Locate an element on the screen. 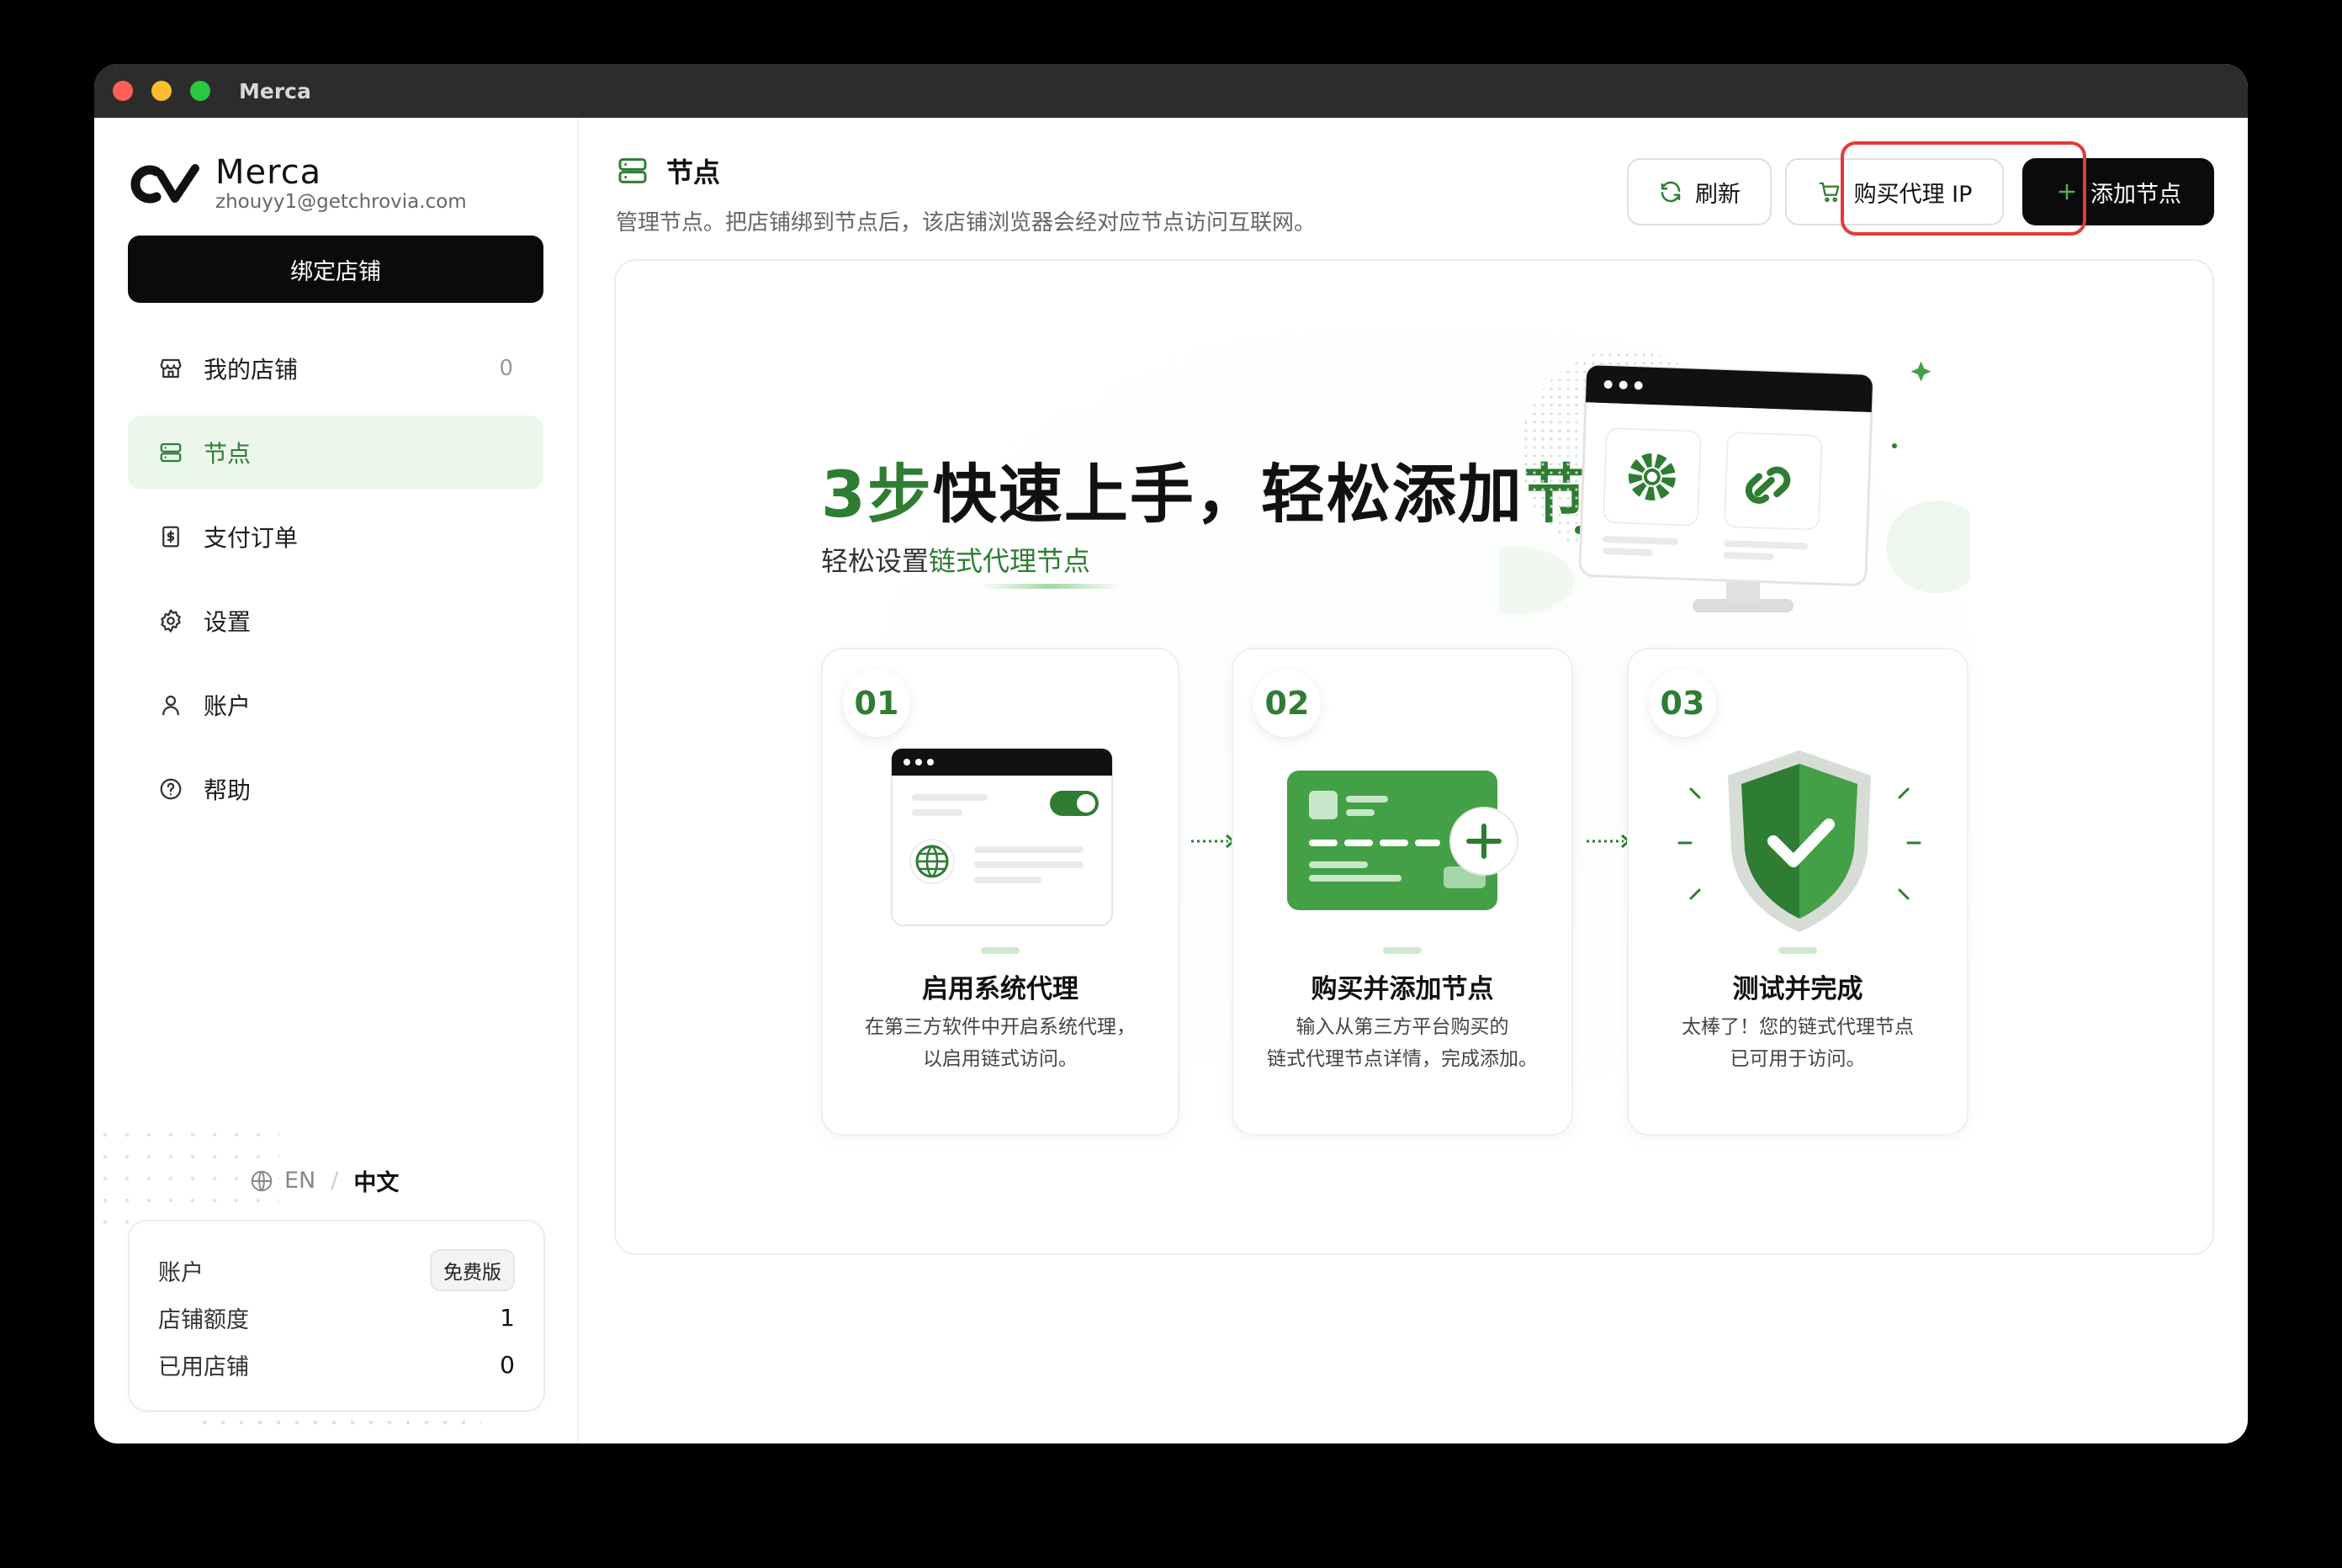  window-title: Merca is located at coordinates (275, 90).